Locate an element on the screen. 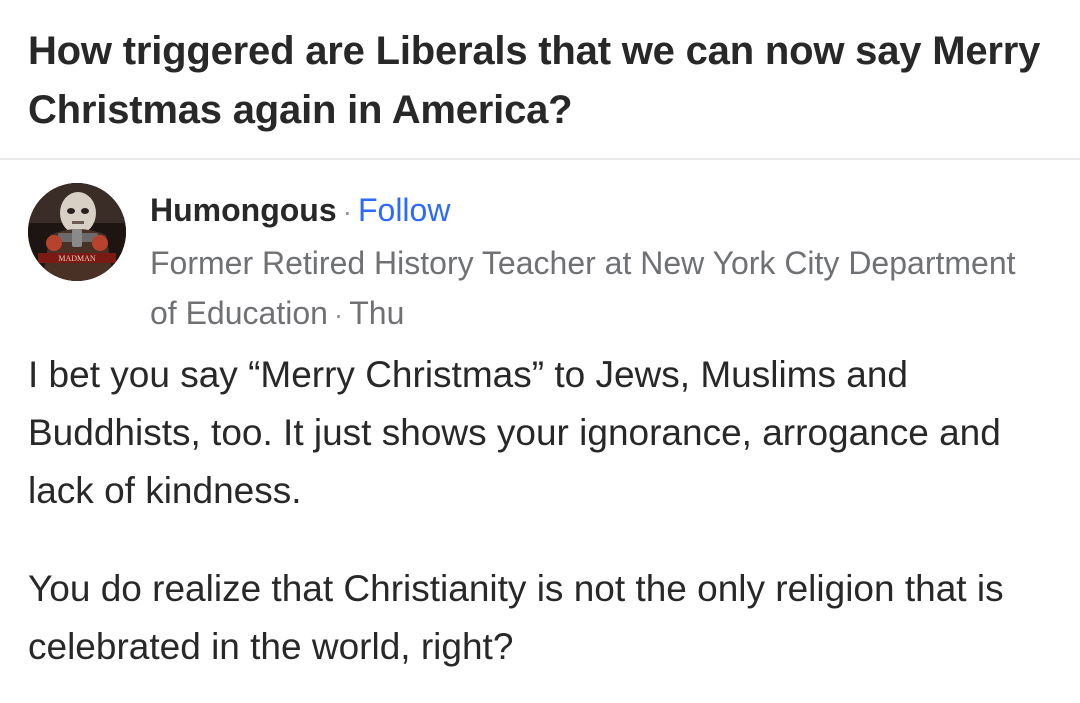  answer-timestamp: Thu is located at coordinates (376, 313).